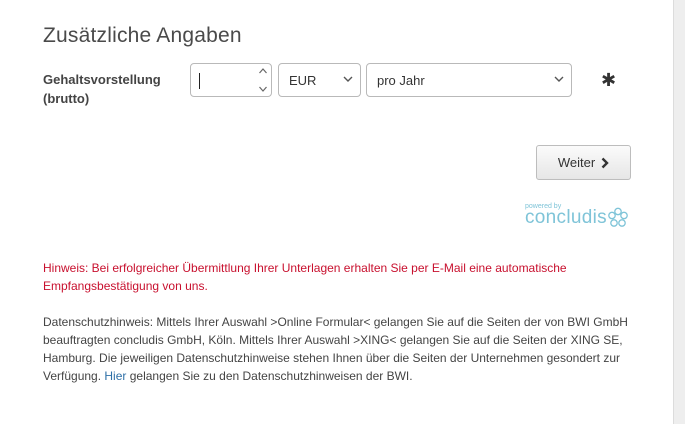  I want to click on stepper-down-icon, so click(263, 89).